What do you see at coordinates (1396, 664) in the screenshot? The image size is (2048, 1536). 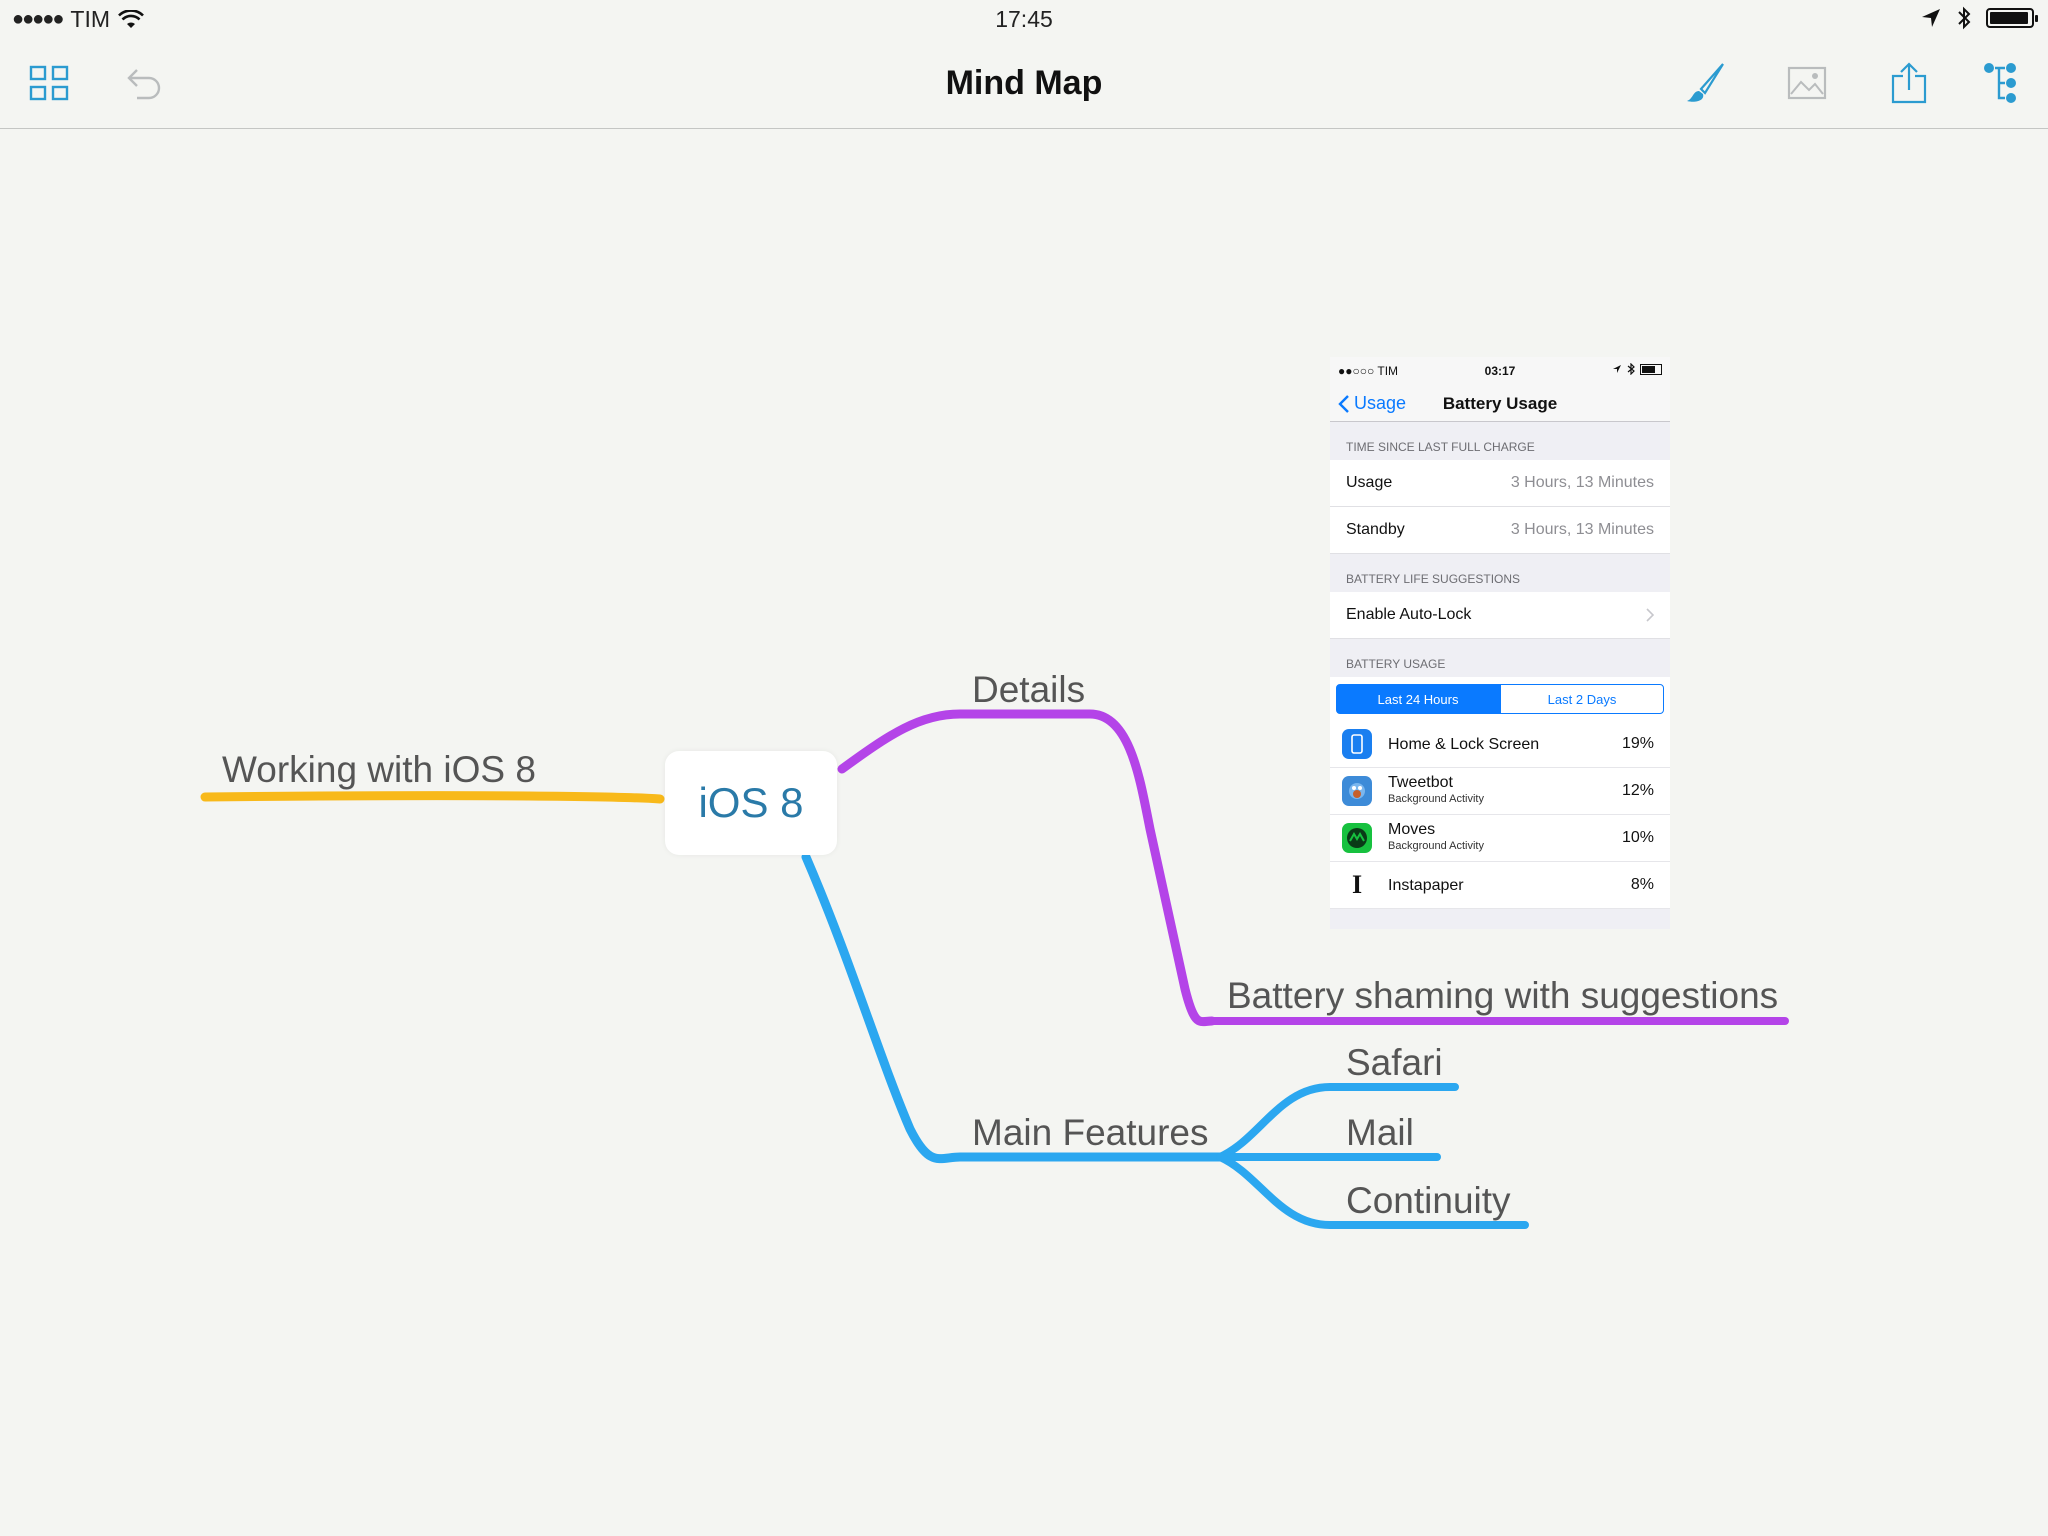 I see `shot-section-usage: BATTERY USAGE` at bounding box center [1396, 664].